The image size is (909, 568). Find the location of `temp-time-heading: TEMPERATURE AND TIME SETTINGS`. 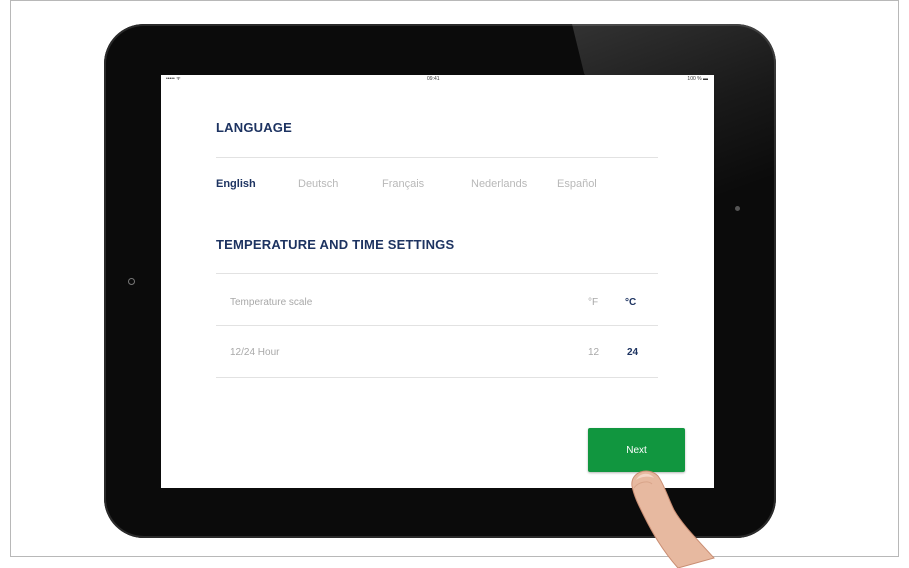

temp-time-heading: TEMPERATURE AND TIME SETTINGS is located at coordinates (335, 244).